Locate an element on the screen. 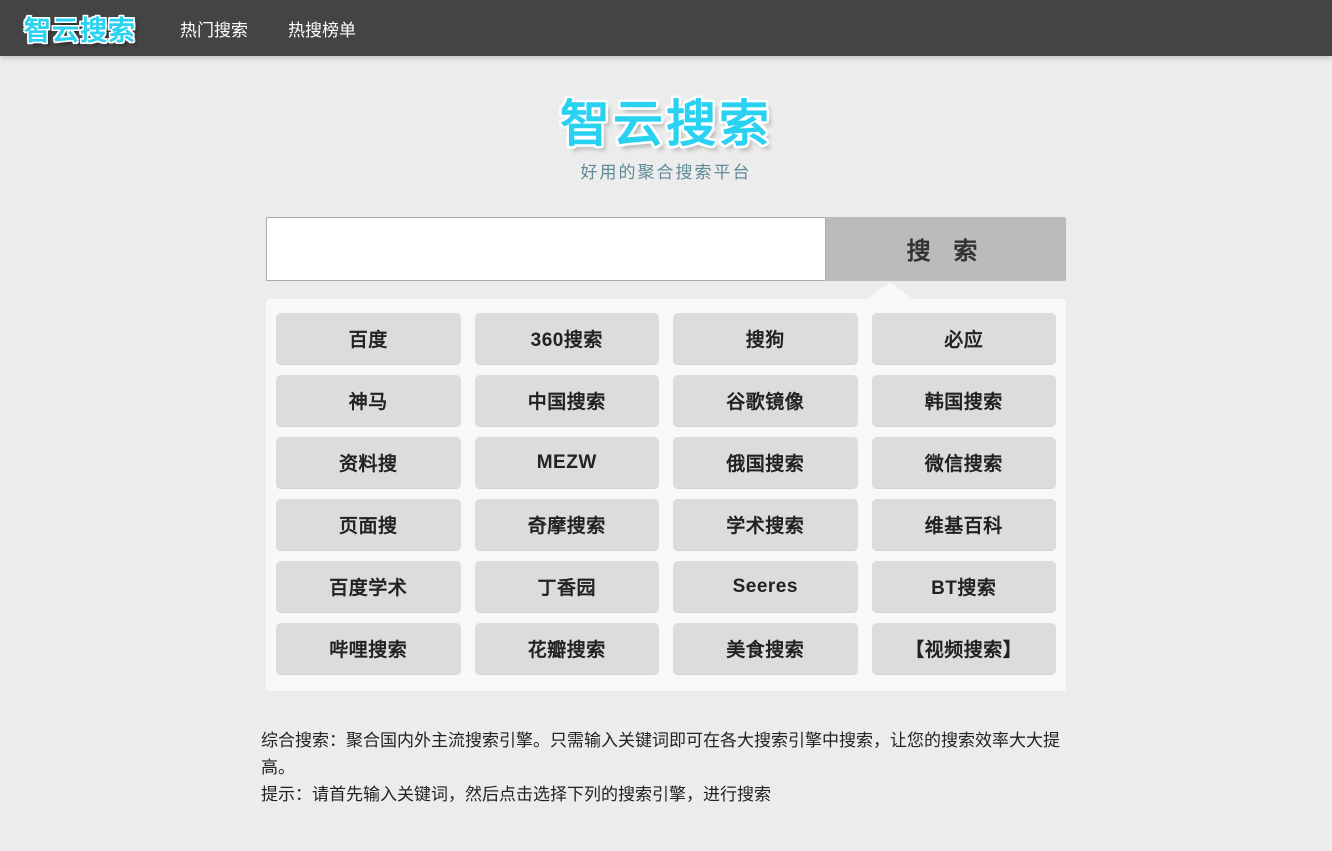  panel-notch-triangle is located at coordinates (890, 290).